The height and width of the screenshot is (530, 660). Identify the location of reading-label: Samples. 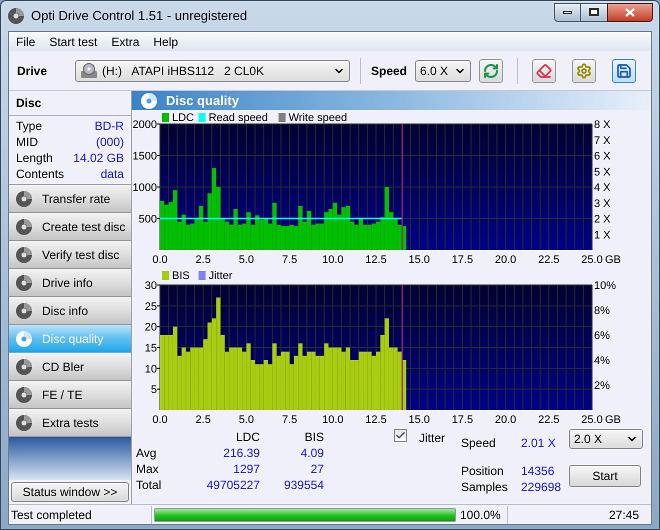
(485, 486).